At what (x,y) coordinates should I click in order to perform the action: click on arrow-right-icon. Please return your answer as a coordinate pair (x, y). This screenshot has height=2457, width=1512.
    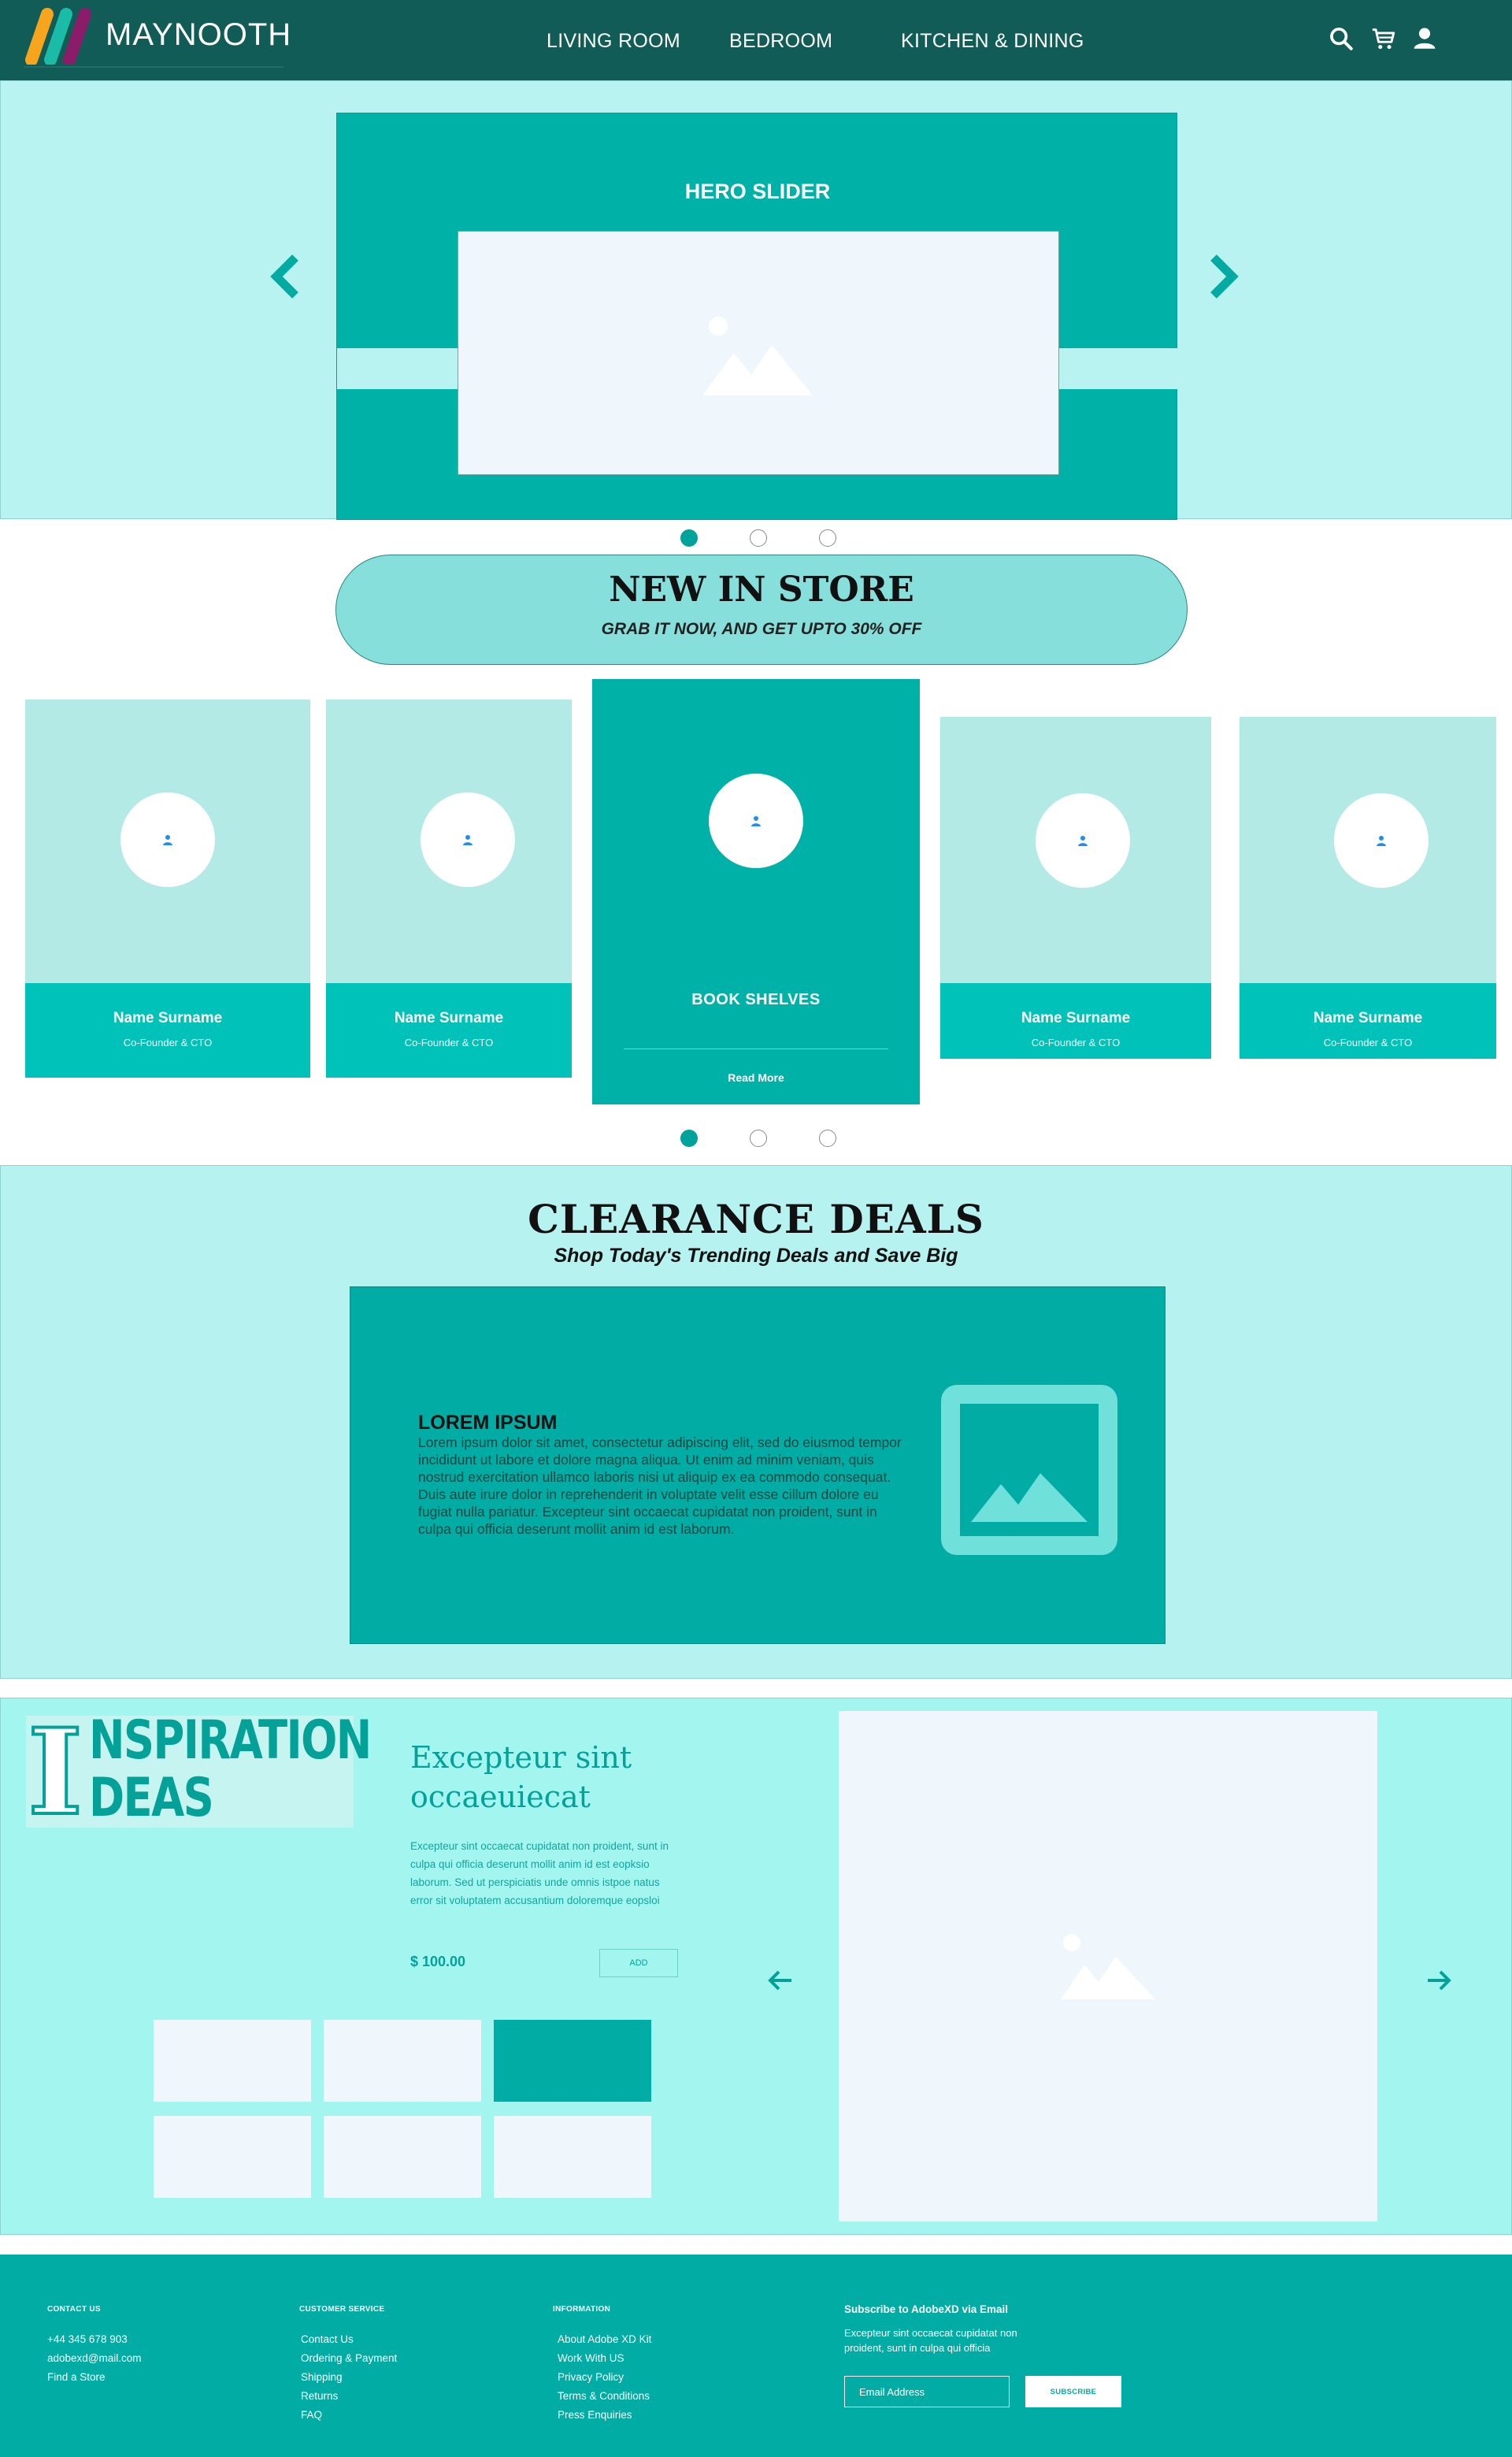
    Looking at the image, I should click on (1439, 1981).